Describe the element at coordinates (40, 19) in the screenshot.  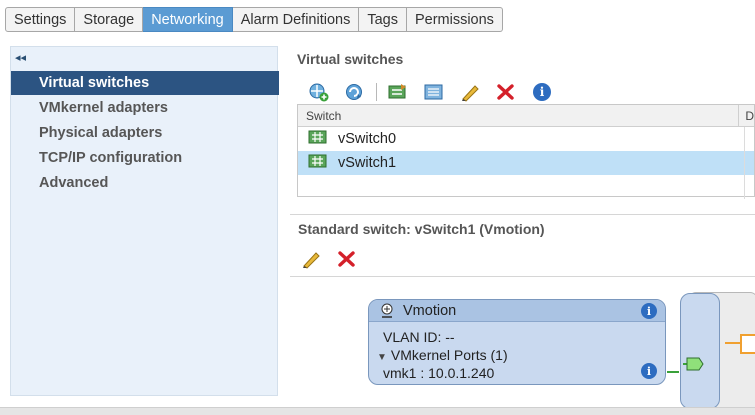
I see `tab-settings: Settings` at that location.